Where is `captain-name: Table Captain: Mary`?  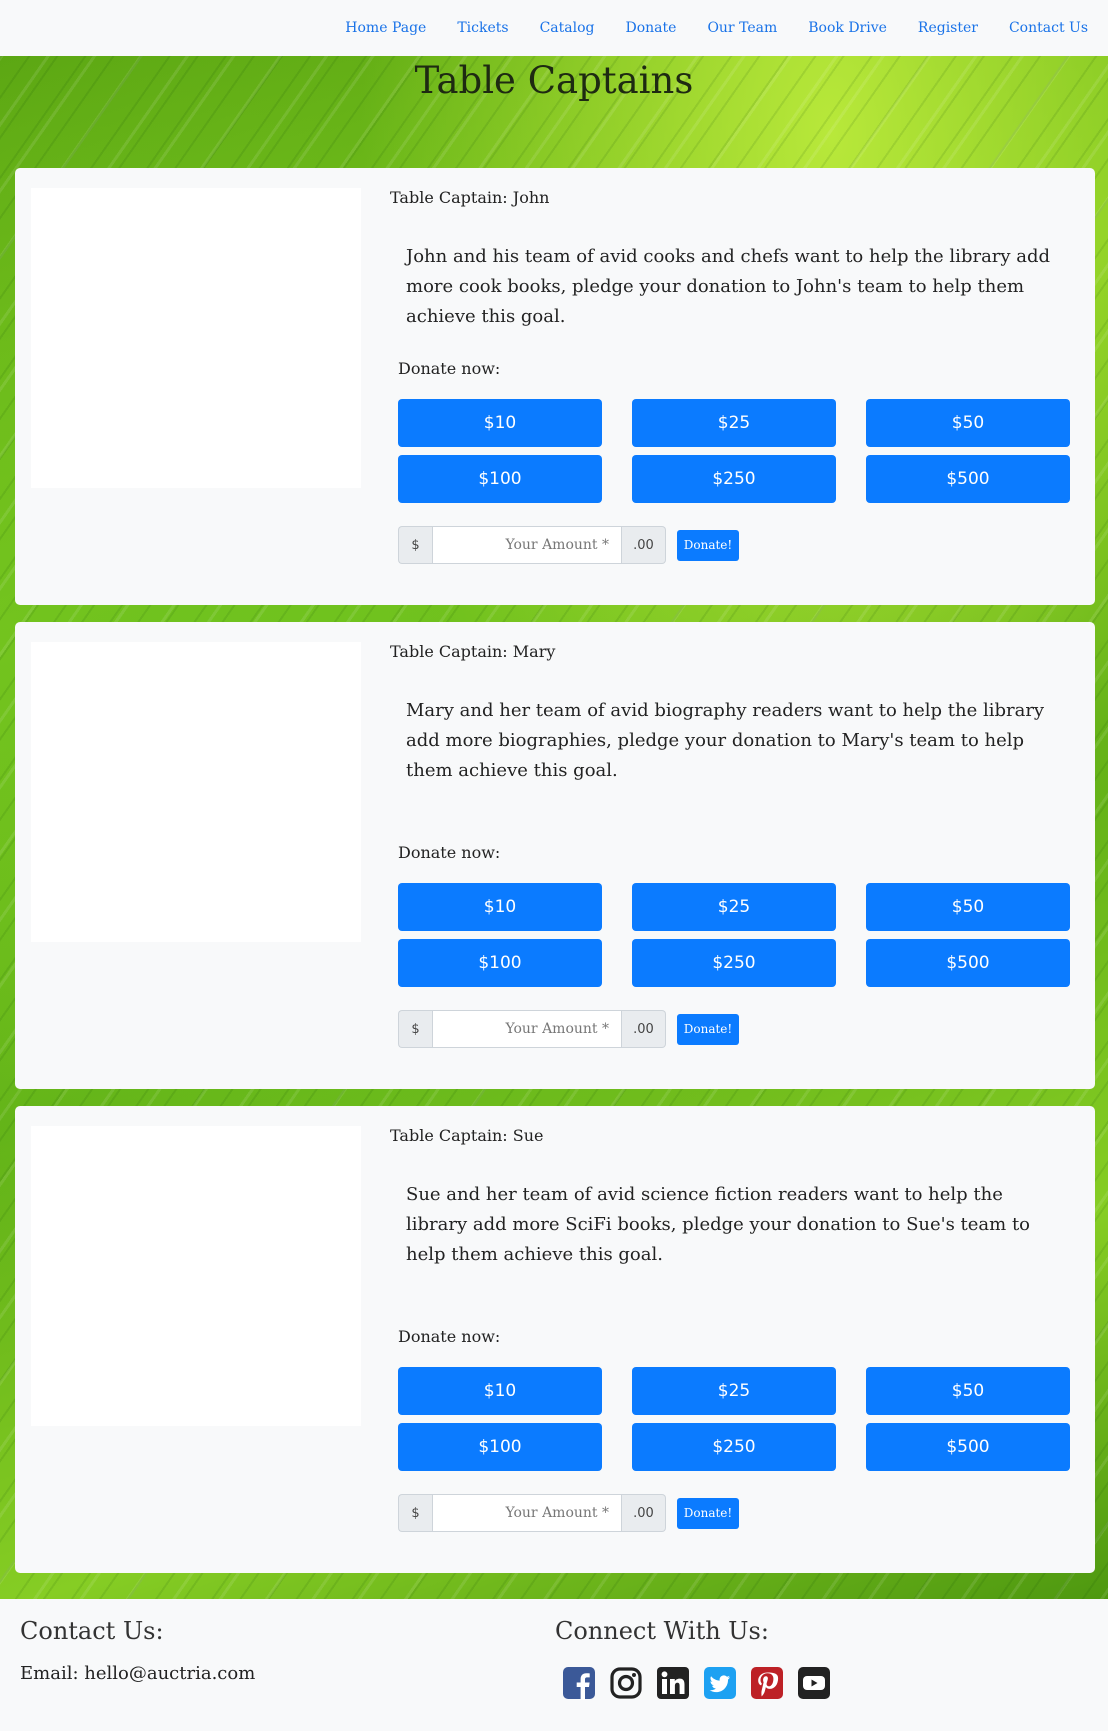
captain-name: Table Captain: Mary is located at coordinates (473, 651).